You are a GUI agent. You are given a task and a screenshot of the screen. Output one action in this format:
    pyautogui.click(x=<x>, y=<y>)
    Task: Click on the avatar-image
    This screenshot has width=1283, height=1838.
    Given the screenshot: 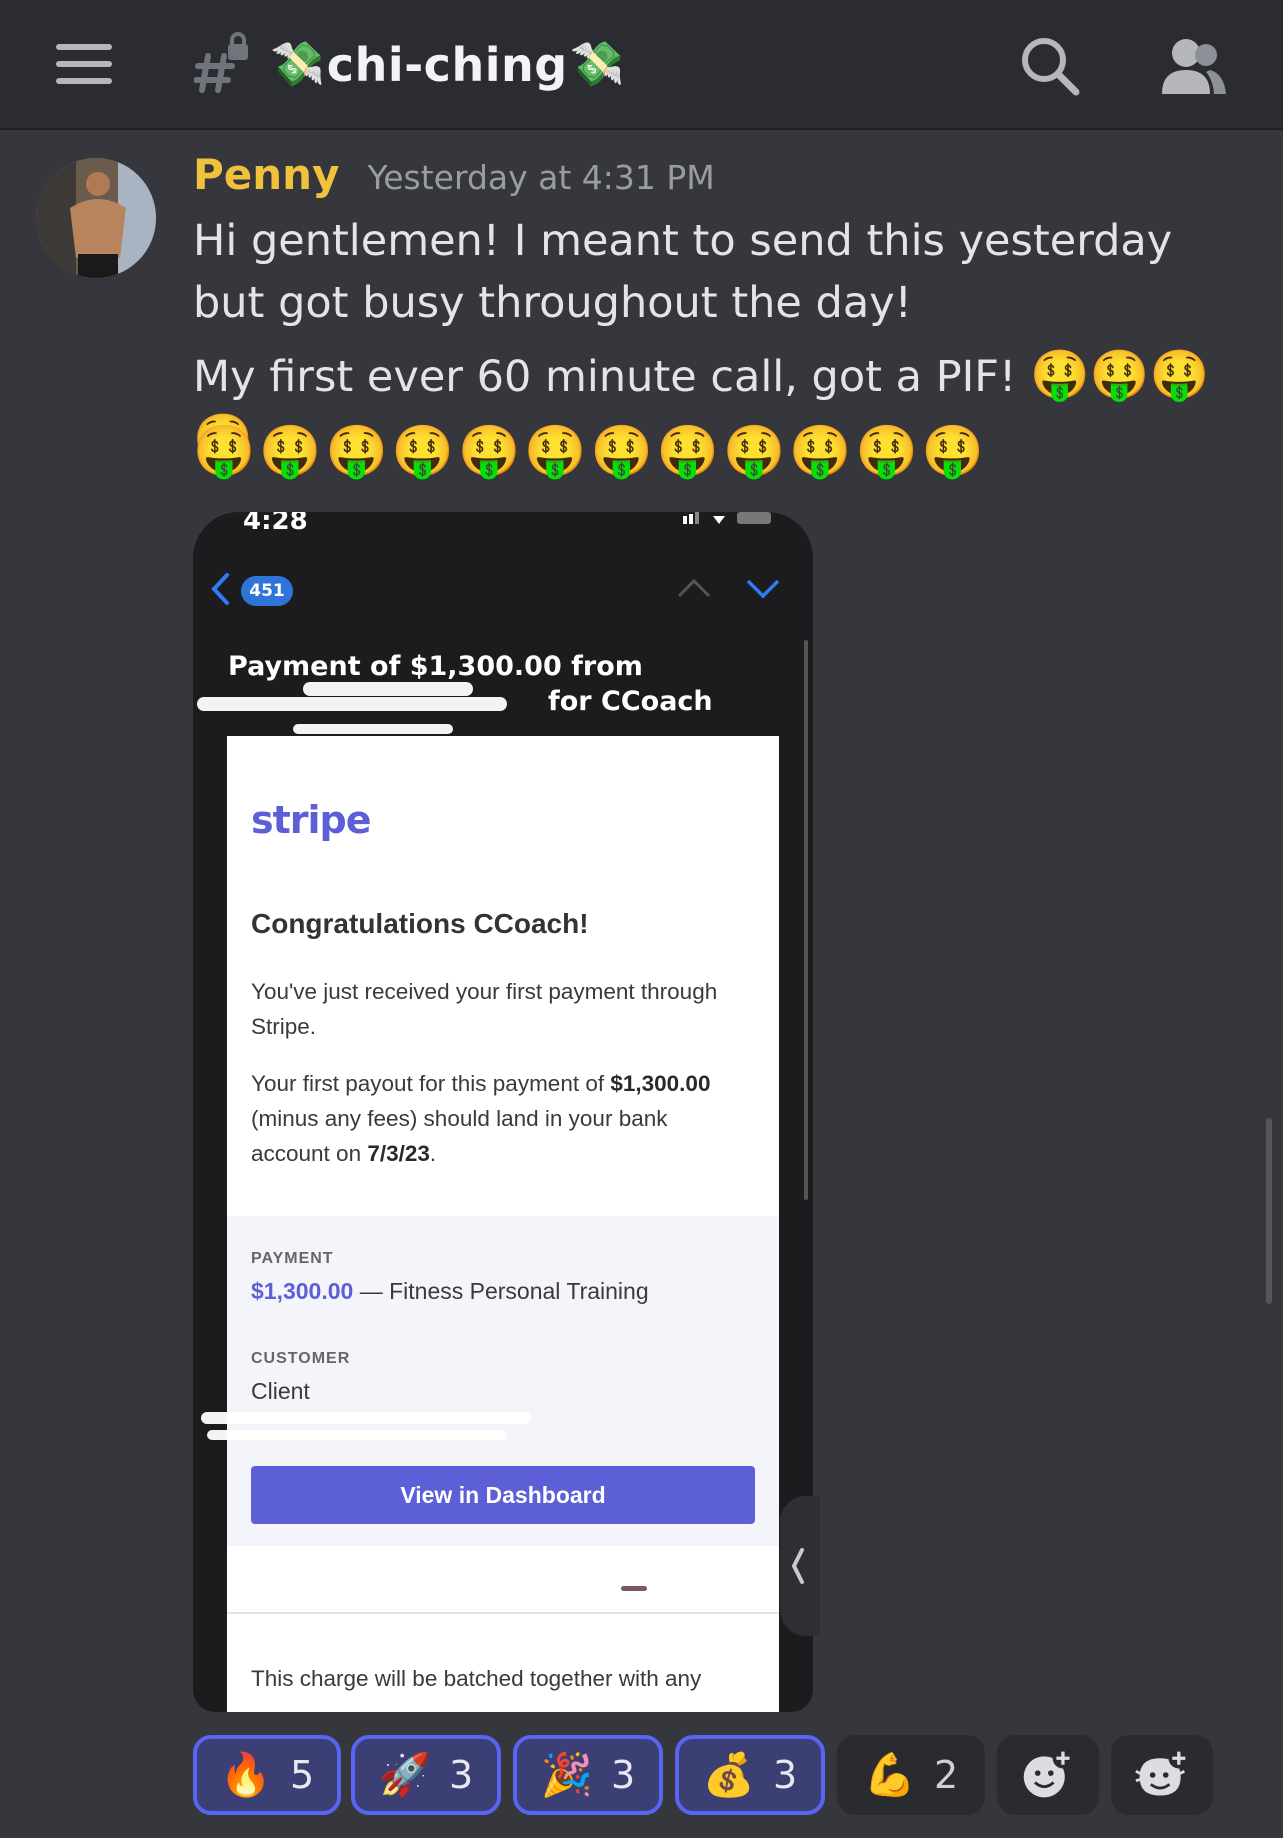 What is the action you would take?
    pyautogui.click(x=96, y=218)
    